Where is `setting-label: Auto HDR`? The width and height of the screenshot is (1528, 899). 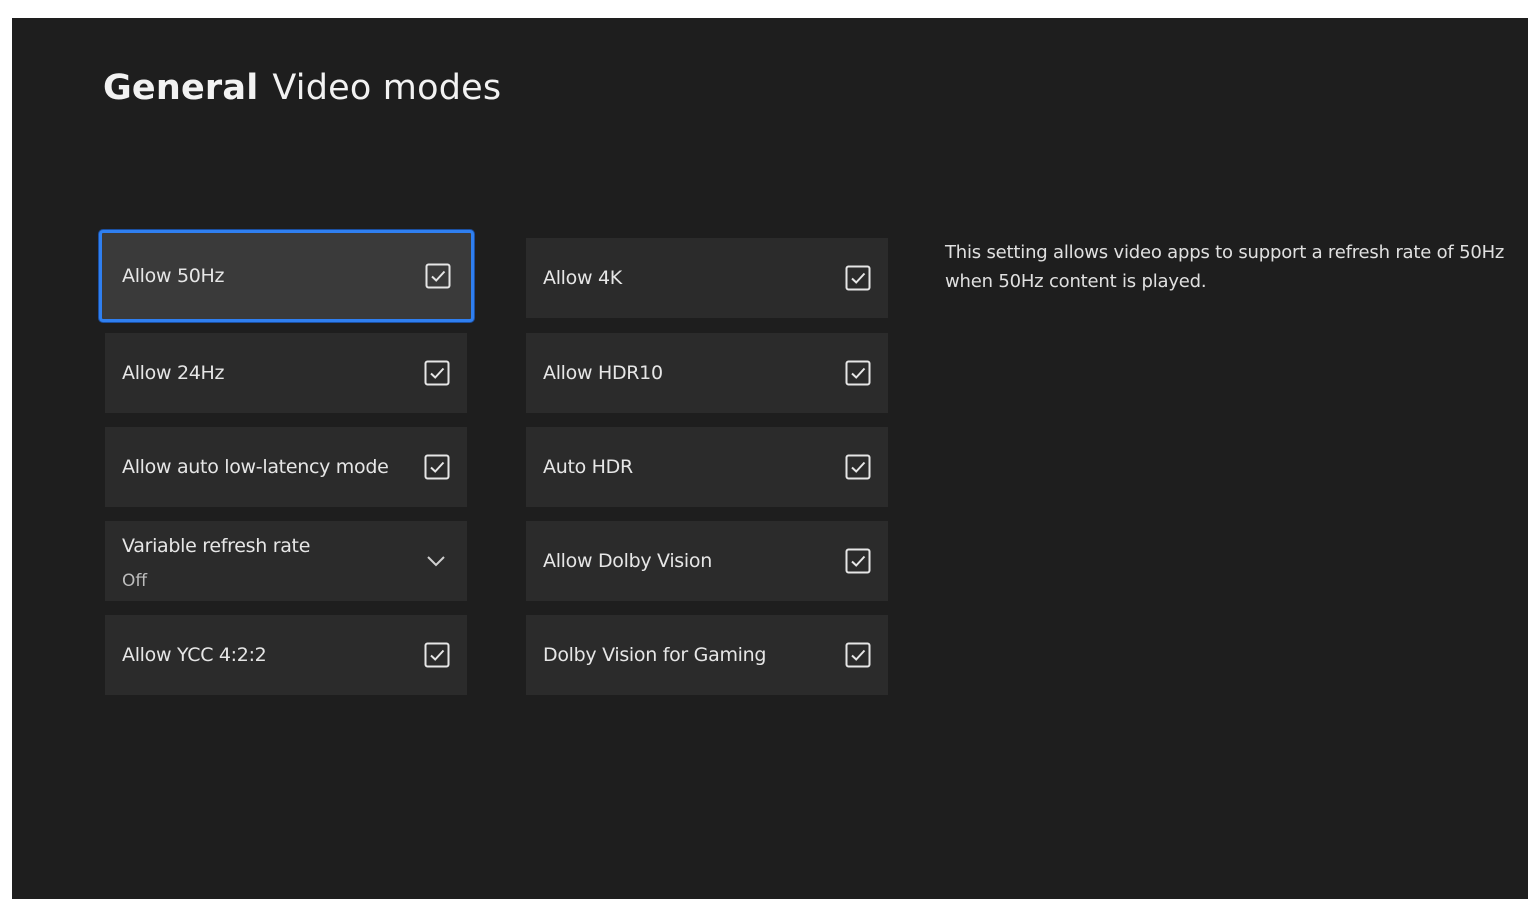
setting-label: Auto HDR is located at coordinates (588, 467).